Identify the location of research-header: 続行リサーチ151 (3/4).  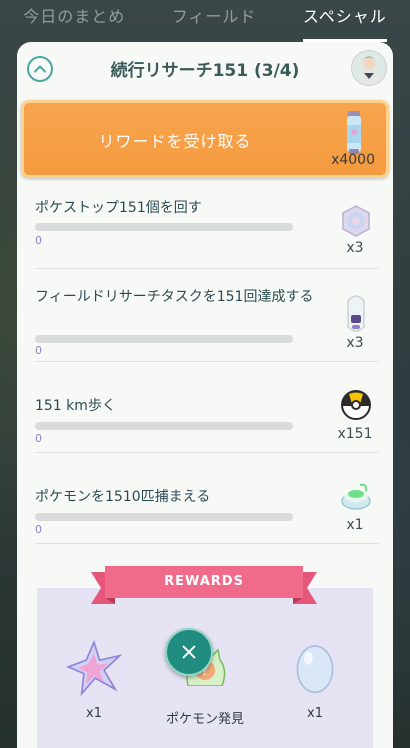
(205, 68).